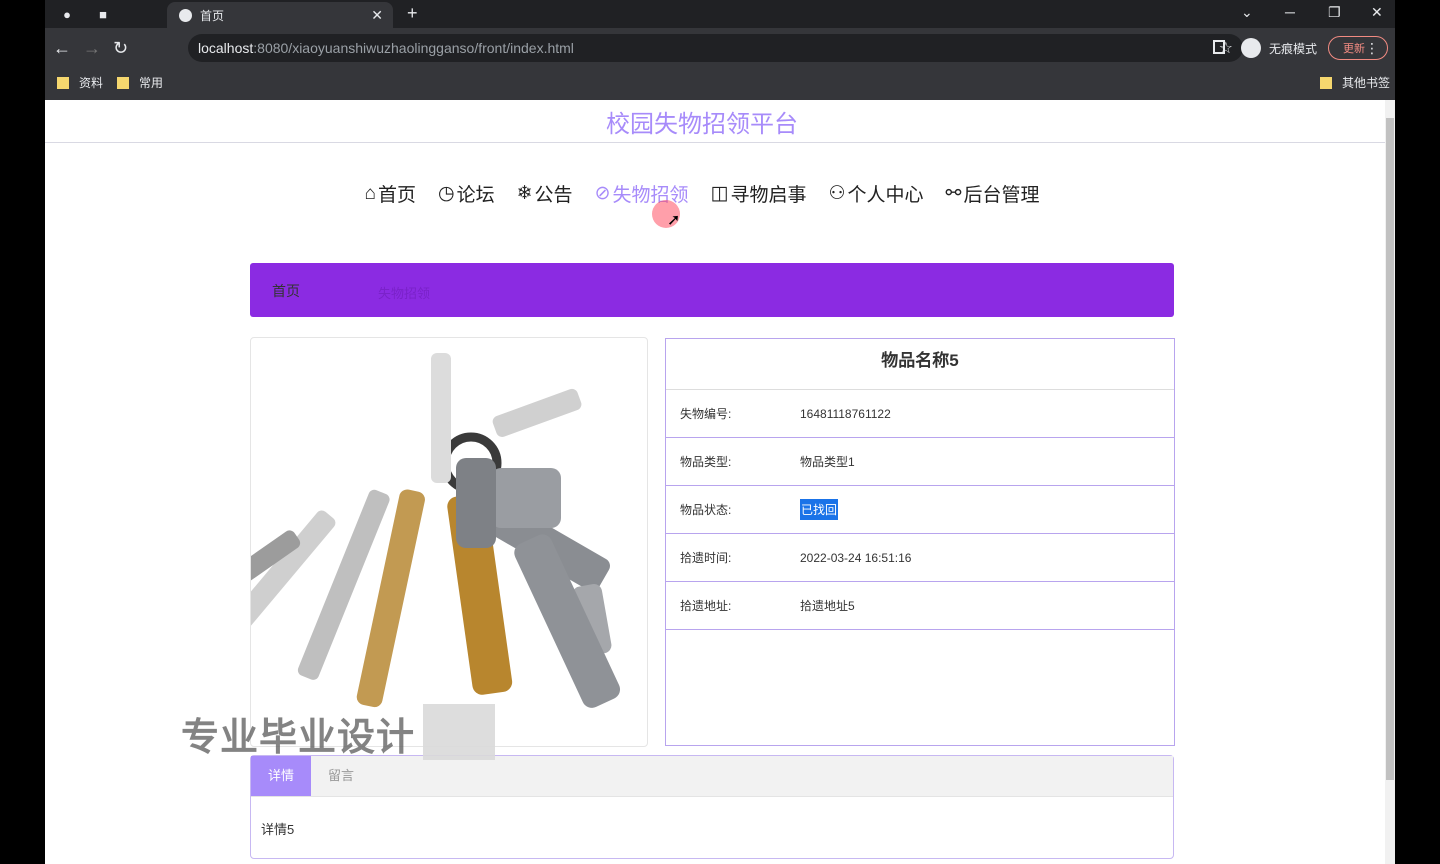 Image resolution: width=1440 pixels, height=864 pixels. I want to click on mouse-cursor-icon: ➚, so click(674, 220).